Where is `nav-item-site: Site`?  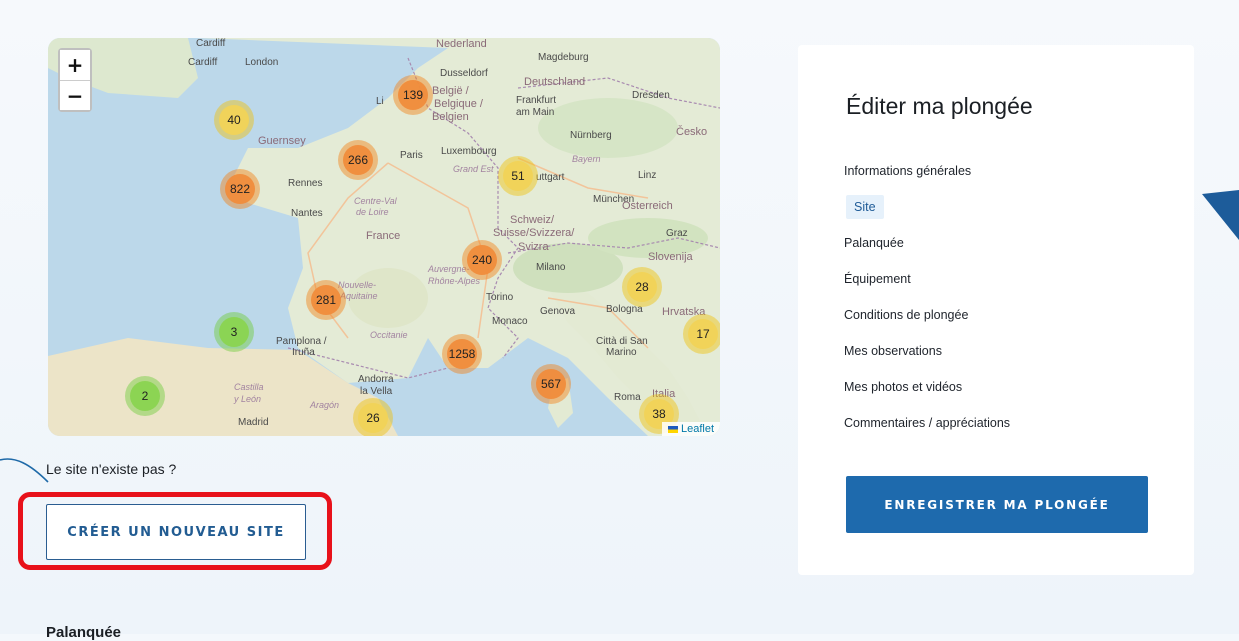
nav-item-site: Site is located at coordinates (927, 207).